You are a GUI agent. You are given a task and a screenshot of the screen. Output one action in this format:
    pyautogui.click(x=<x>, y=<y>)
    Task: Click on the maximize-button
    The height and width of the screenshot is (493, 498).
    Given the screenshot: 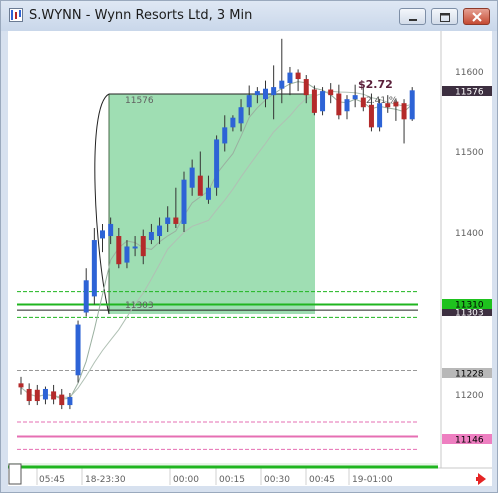 What is the action you would take?
    pyautogui.click(x=444, y=16)
    